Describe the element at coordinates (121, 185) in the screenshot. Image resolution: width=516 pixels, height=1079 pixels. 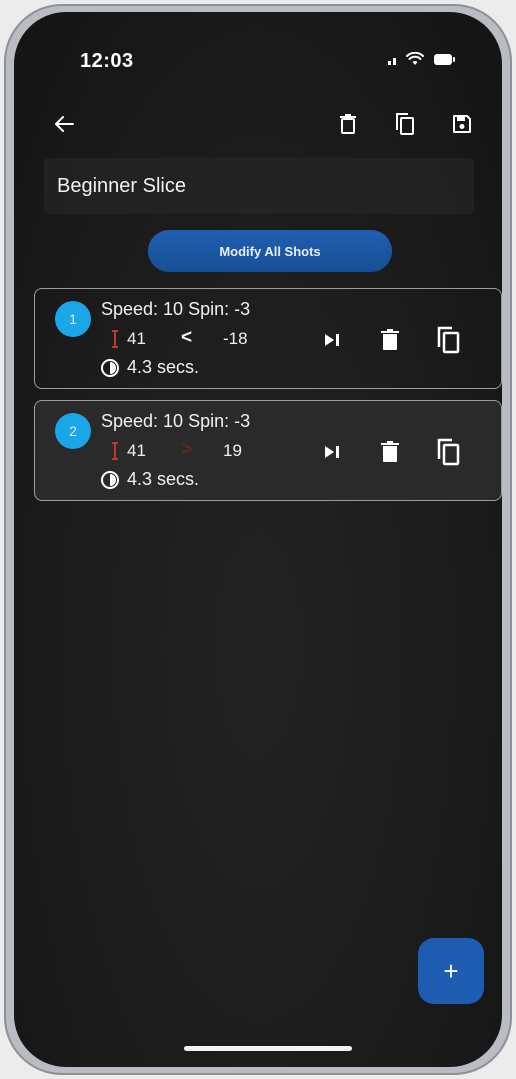
I see `routine-name: Beginner Slice` at that location.